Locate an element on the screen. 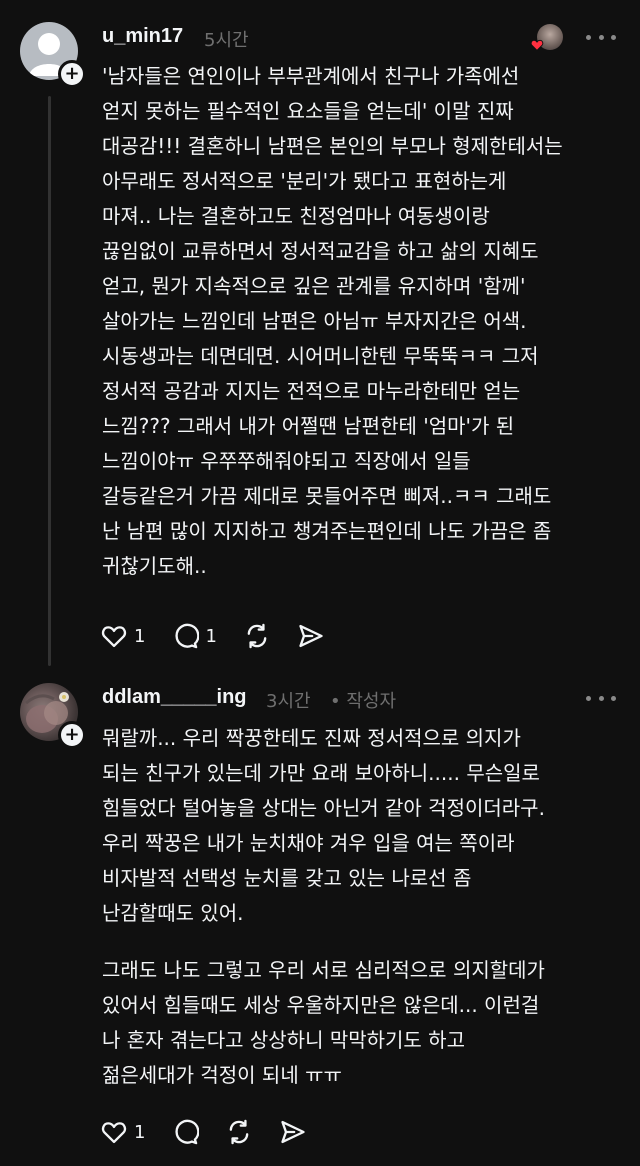  repost-button is located at coordinates (239, 1132).